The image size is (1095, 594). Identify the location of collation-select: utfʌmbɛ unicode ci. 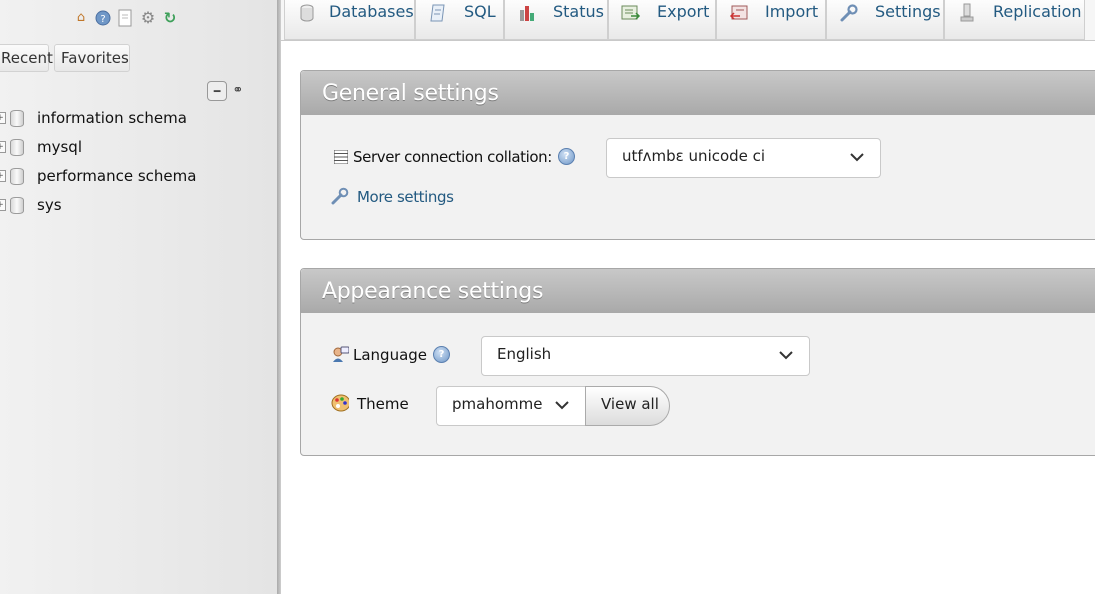
(743, 158).